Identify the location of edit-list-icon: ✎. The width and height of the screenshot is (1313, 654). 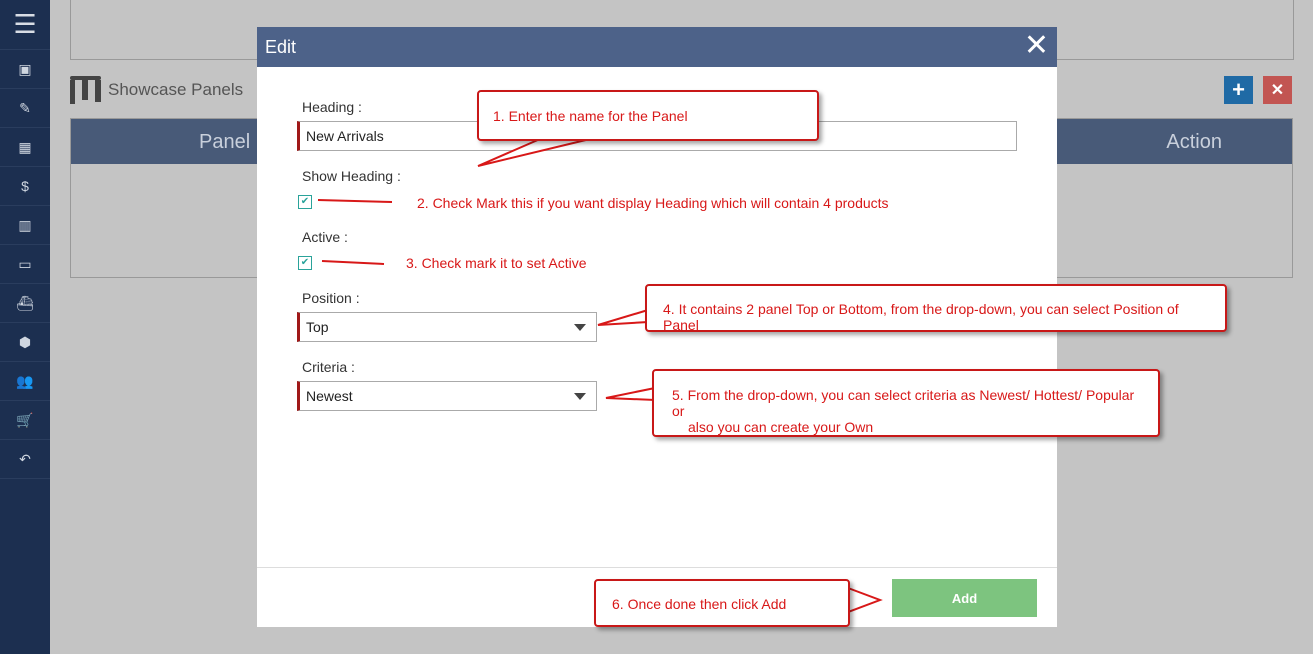
(25, 108).